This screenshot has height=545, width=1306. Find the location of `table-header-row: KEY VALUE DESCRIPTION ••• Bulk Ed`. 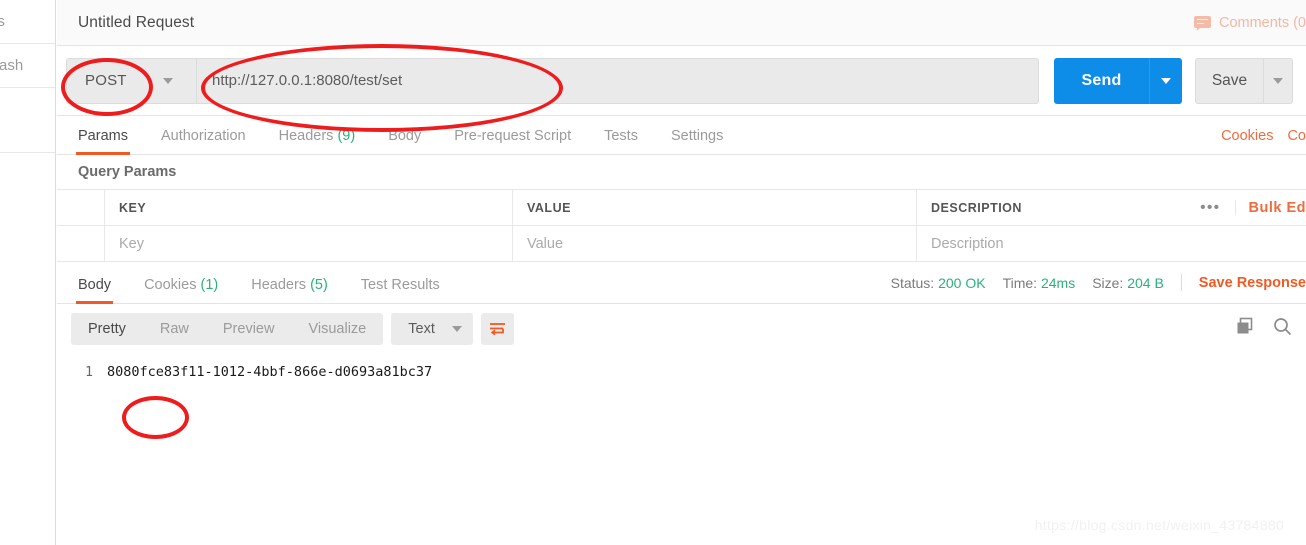

table-header-row: KEY VALUE DESCRIPTION ••• Bulk Ed is located at coordinates (681, 208).